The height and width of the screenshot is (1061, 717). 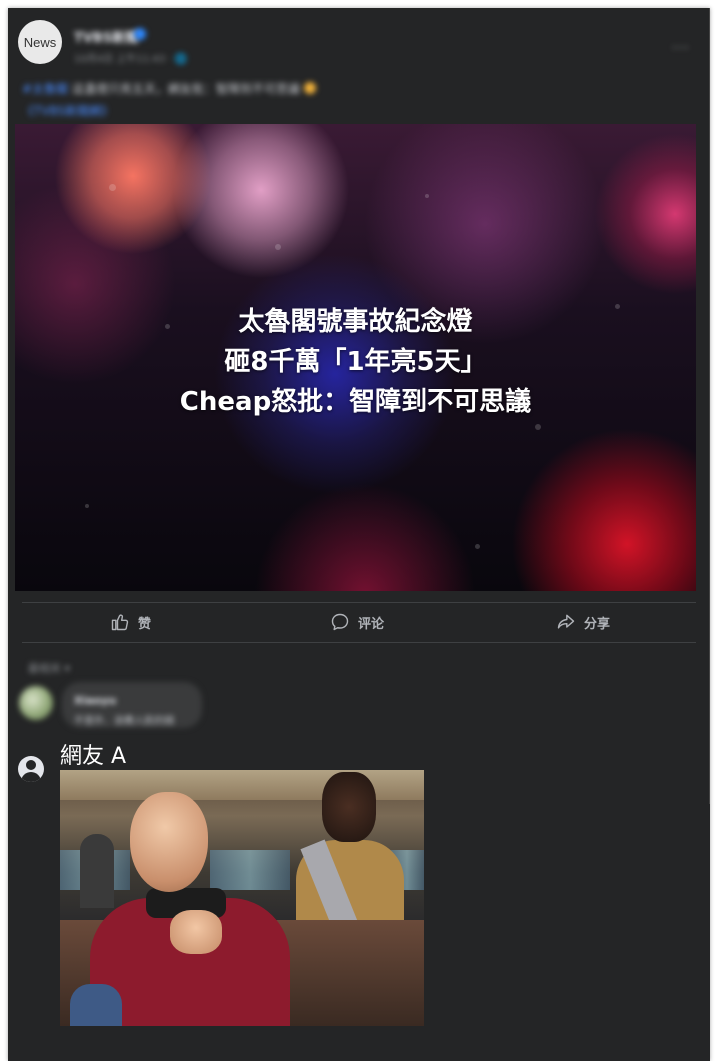 What do you see at coordinates (31, 765) in the screenshot?
I see `user-head-shape` at bounding box center [31, 765].